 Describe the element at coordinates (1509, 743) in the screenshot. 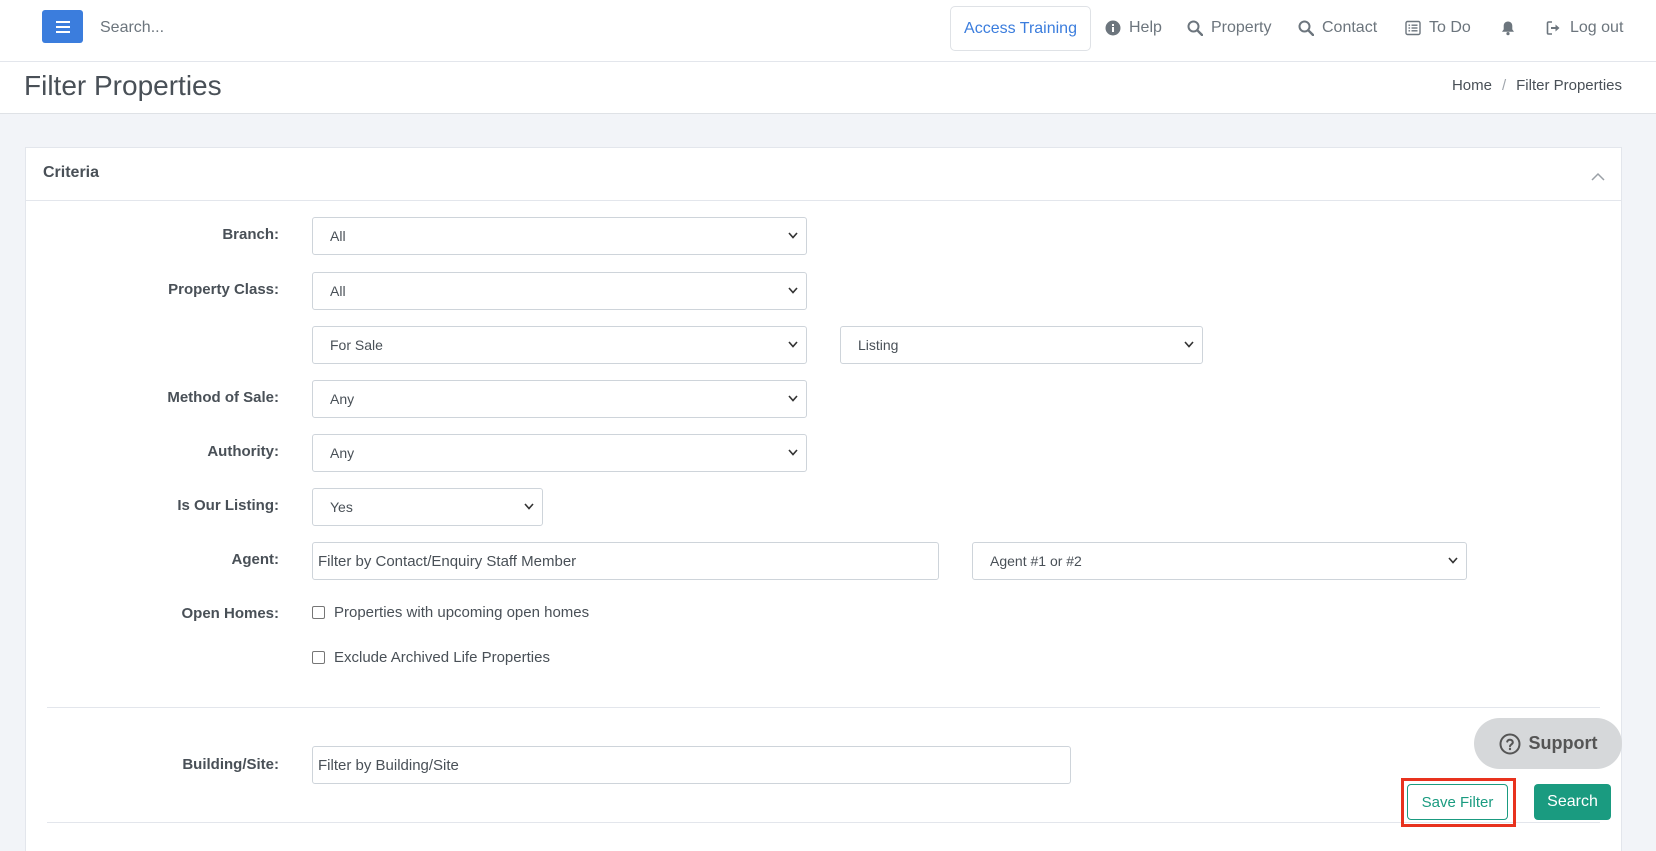

I see `question-circle-icon` at that location.